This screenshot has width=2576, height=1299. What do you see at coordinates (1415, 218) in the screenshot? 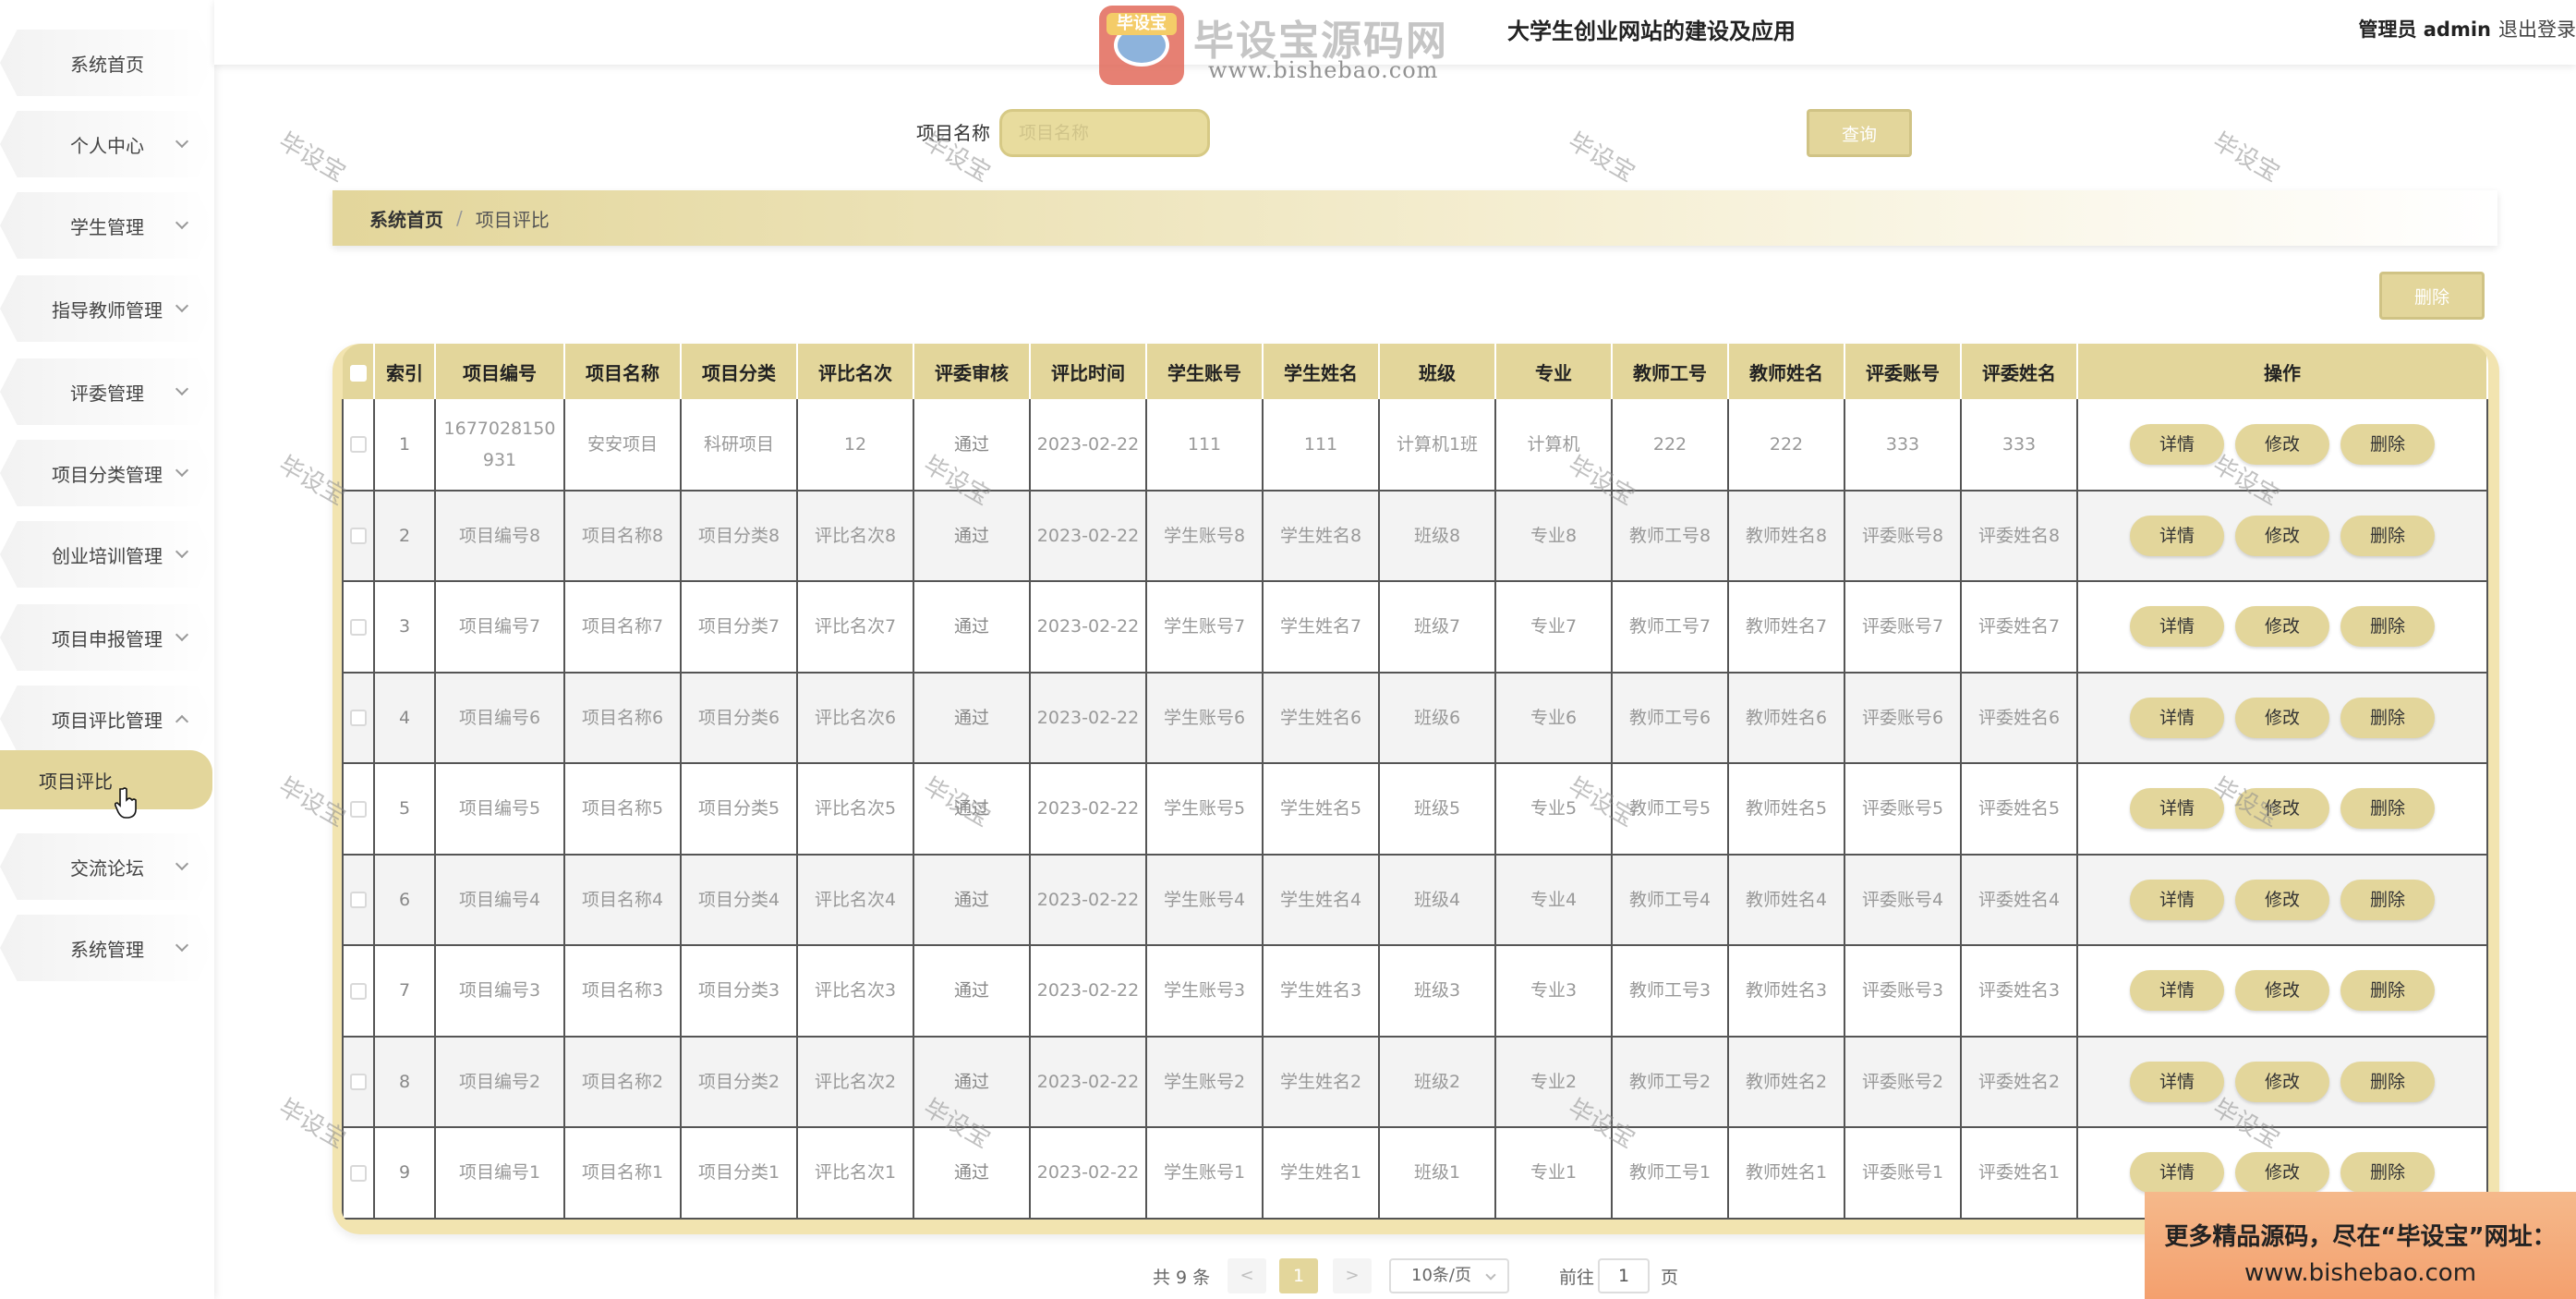
I see `breadcrumb: 系统首页 / 项目评比` at bounding box center [1415, 218].